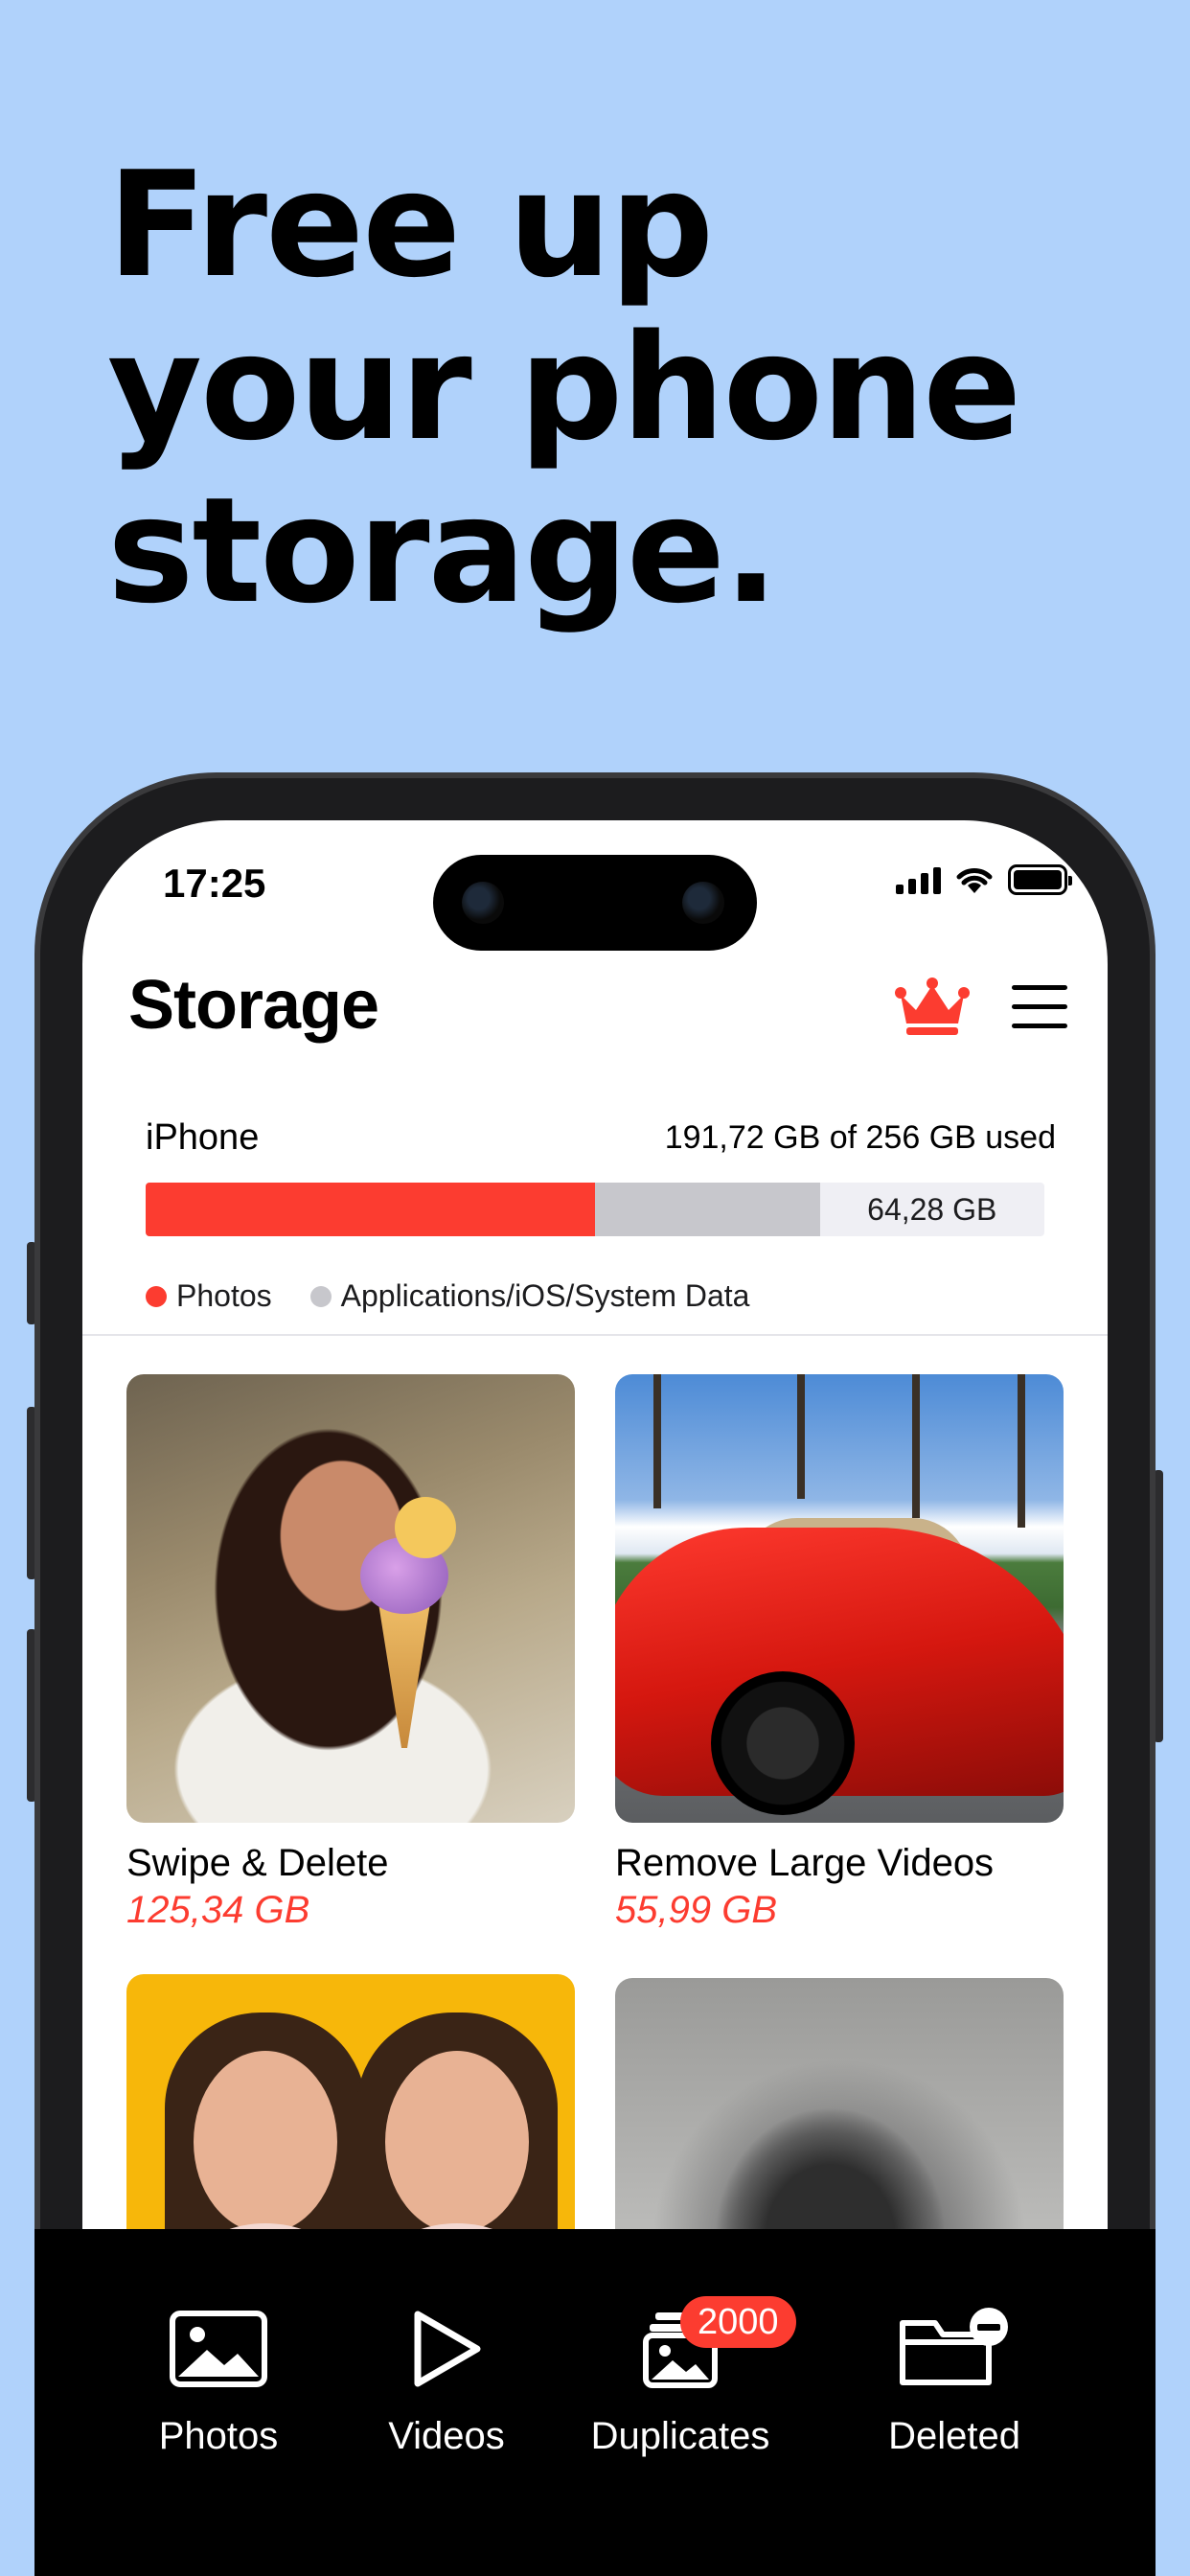 This screenshot has width=1190, height=2576. I want to click on status-time: 17:25, so click(214, 883).